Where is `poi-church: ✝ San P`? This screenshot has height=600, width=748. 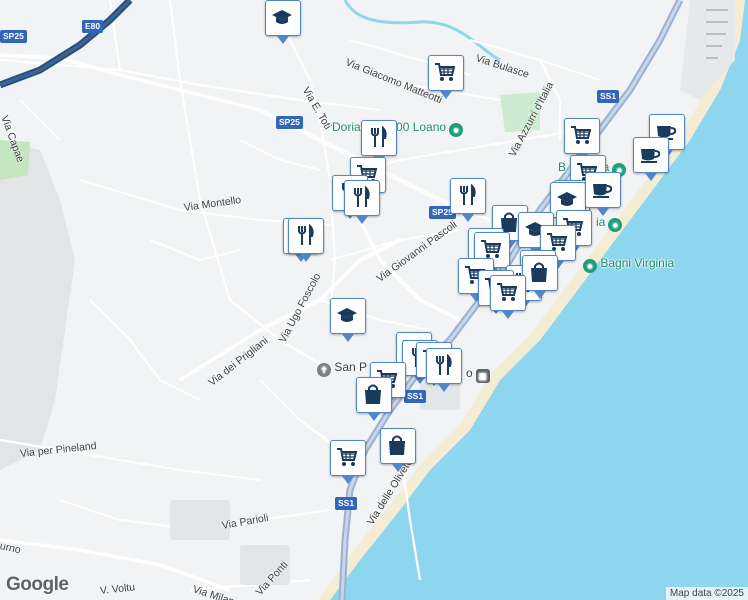
poi-church: ✝ San P is located at coordinates (340, 368).